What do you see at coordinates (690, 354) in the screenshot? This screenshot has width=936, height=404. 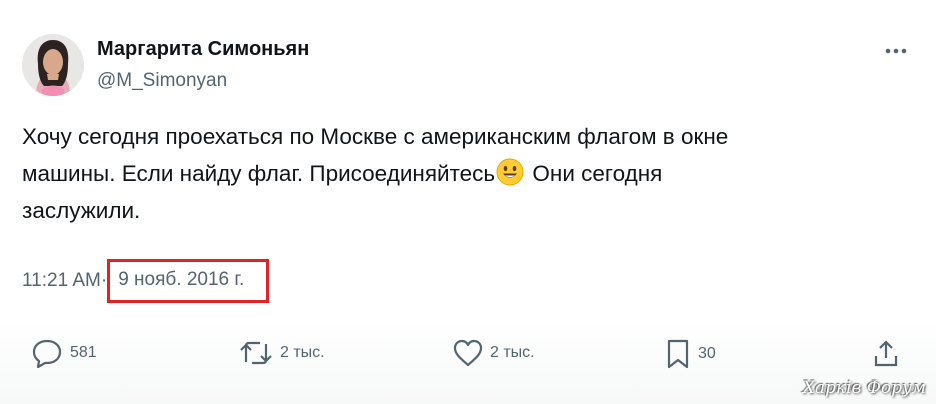 I see `bookmark-button: 30` at bounding box center [690, 354].